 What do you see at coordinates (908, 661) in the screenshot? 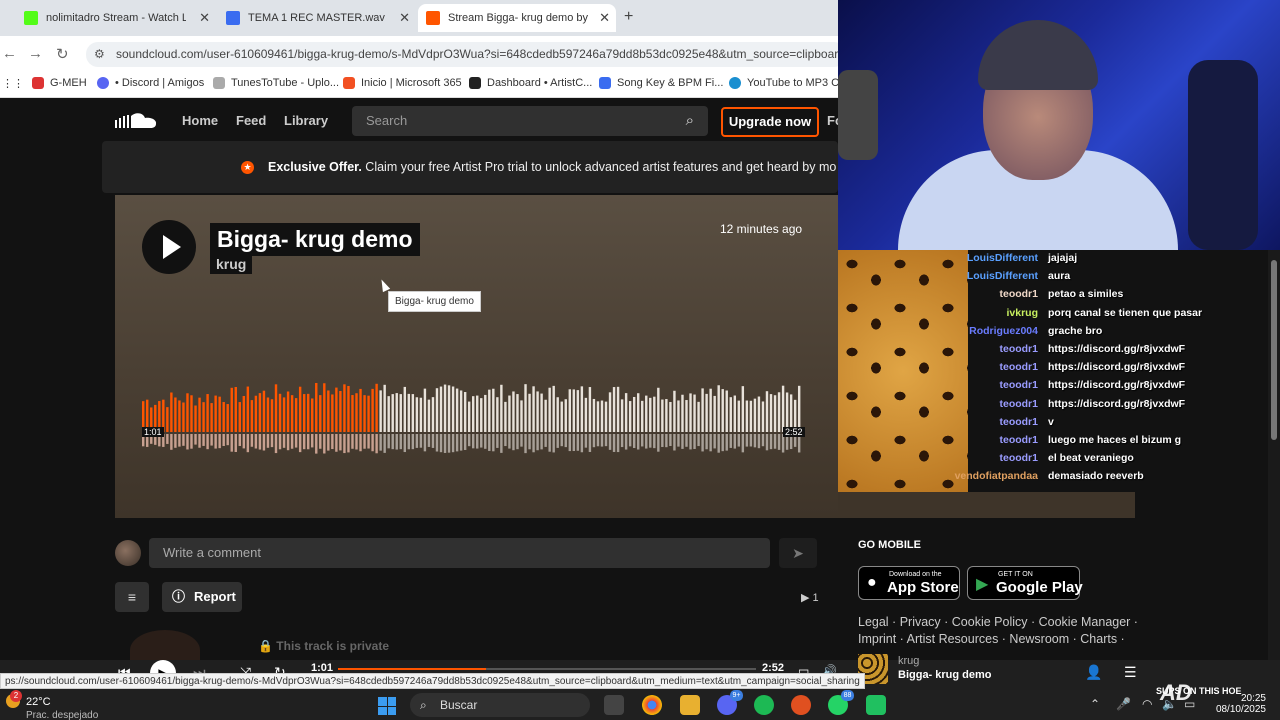
I see `now-playing-artist: krug` at bounding box center [908, 661].